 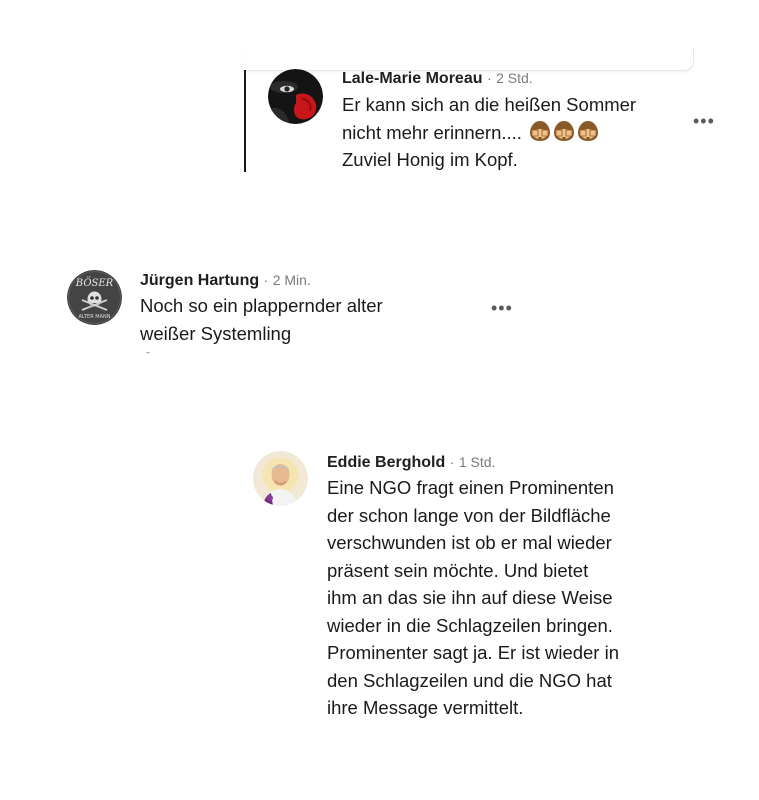 What do you see at coordinates (468, 59) in the screenshot?
I see `previous-card-edge` at bounding box center [468, 59].